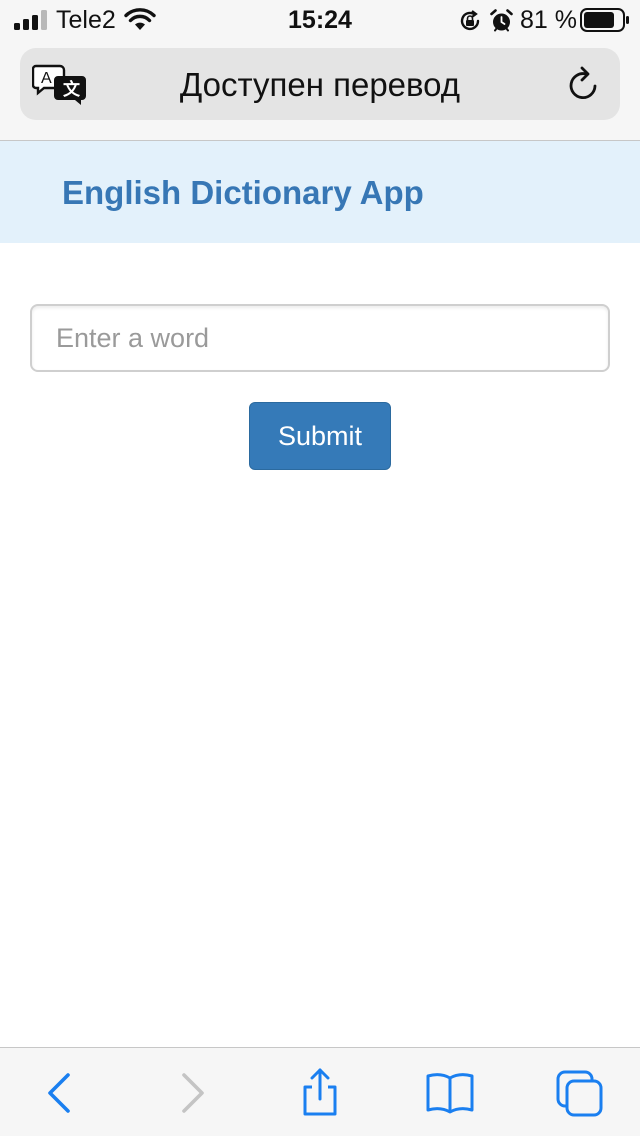 This screenshot has width=640, height=1136. I want to click on submit-button: Submit, so click(320, 436).